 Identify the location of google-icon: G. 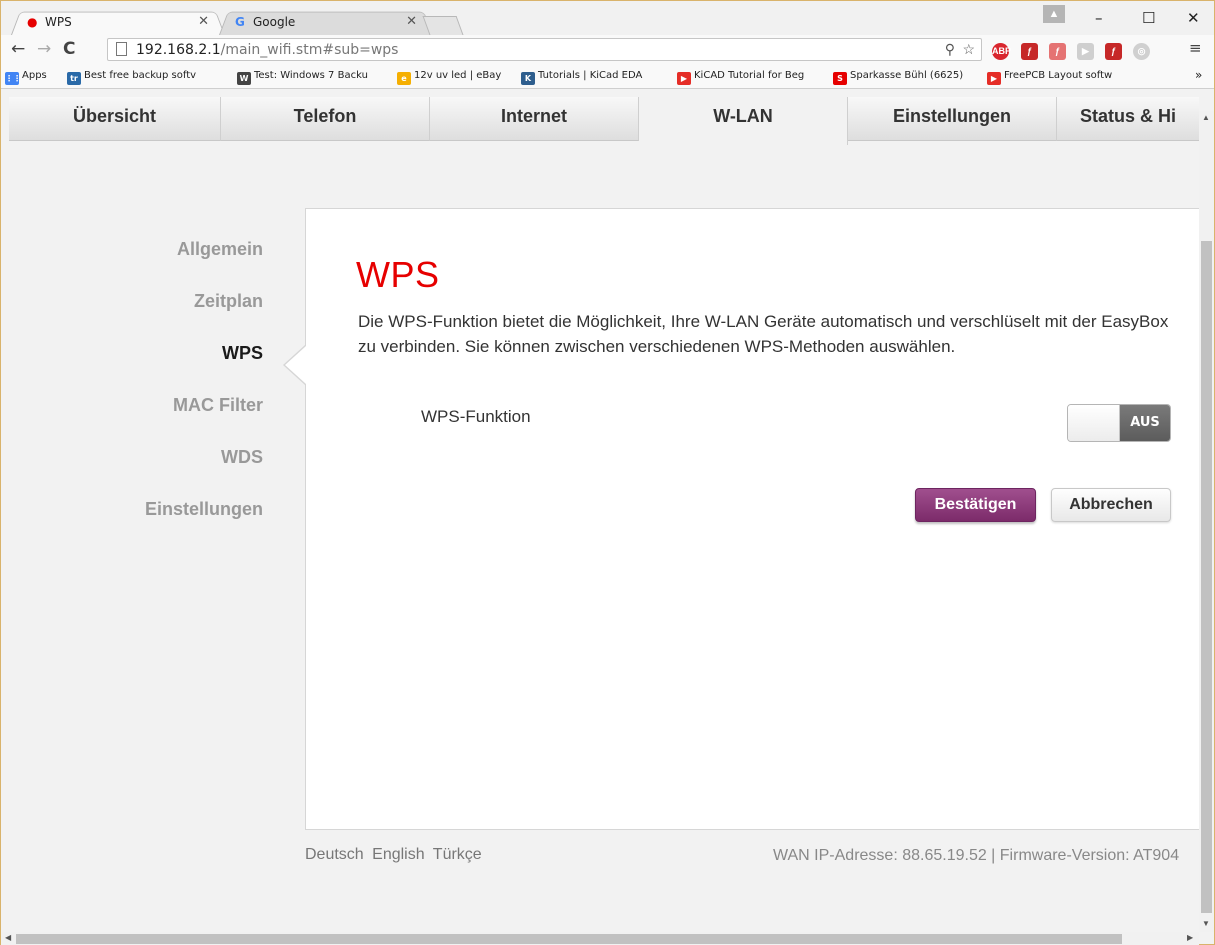
(240, 22).